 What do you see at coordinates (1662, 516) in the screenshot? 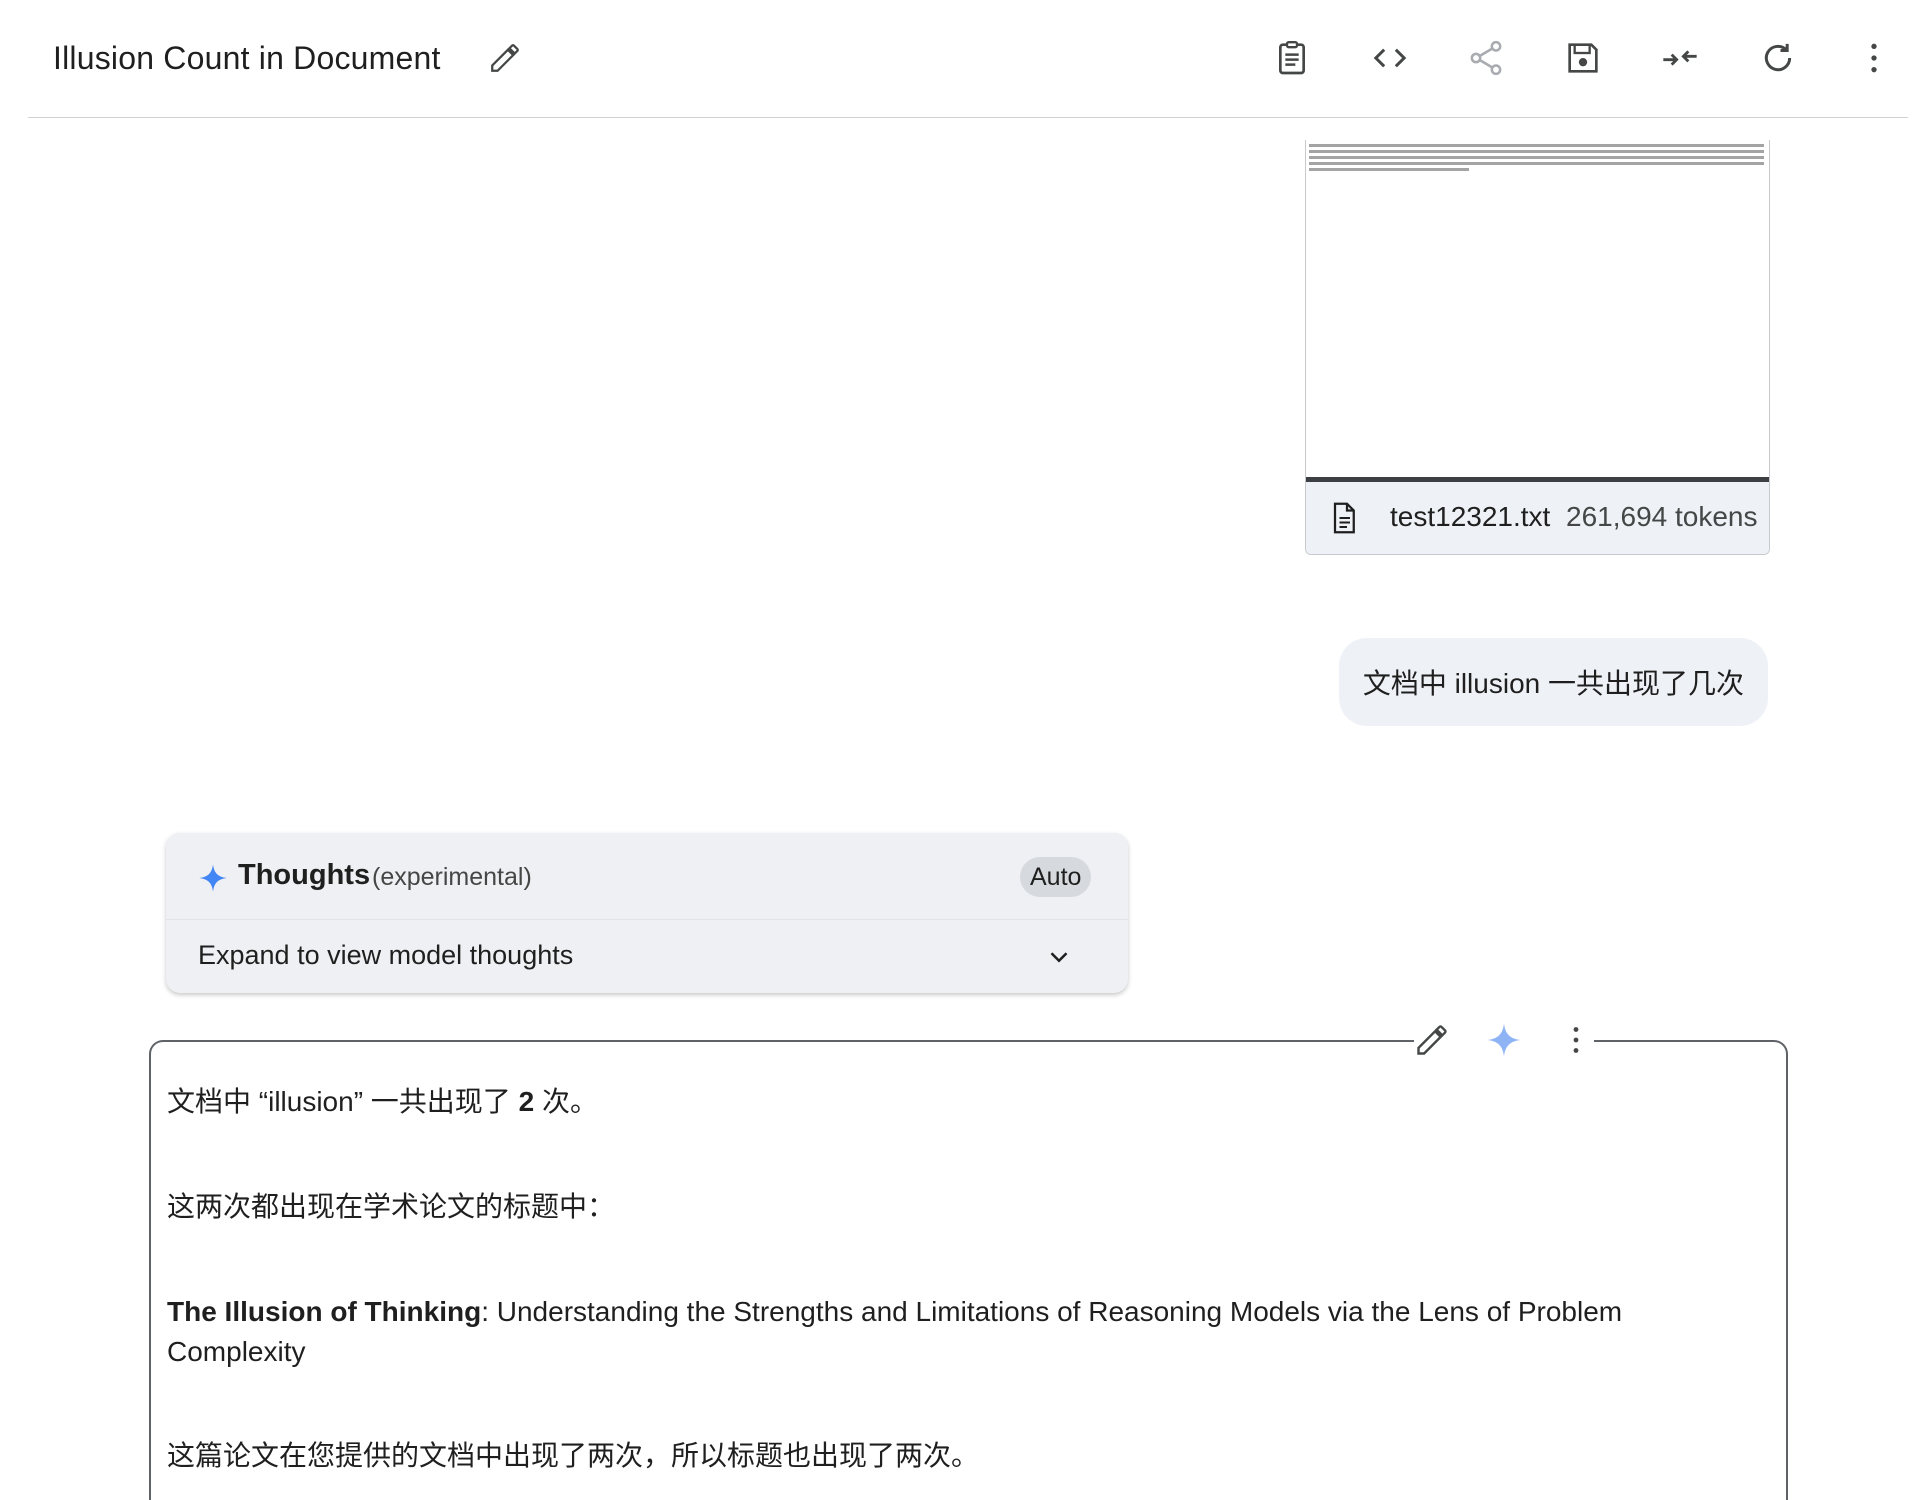
I see `file-token-count: 261,694 tokens` at bounding box center [1662, 516].